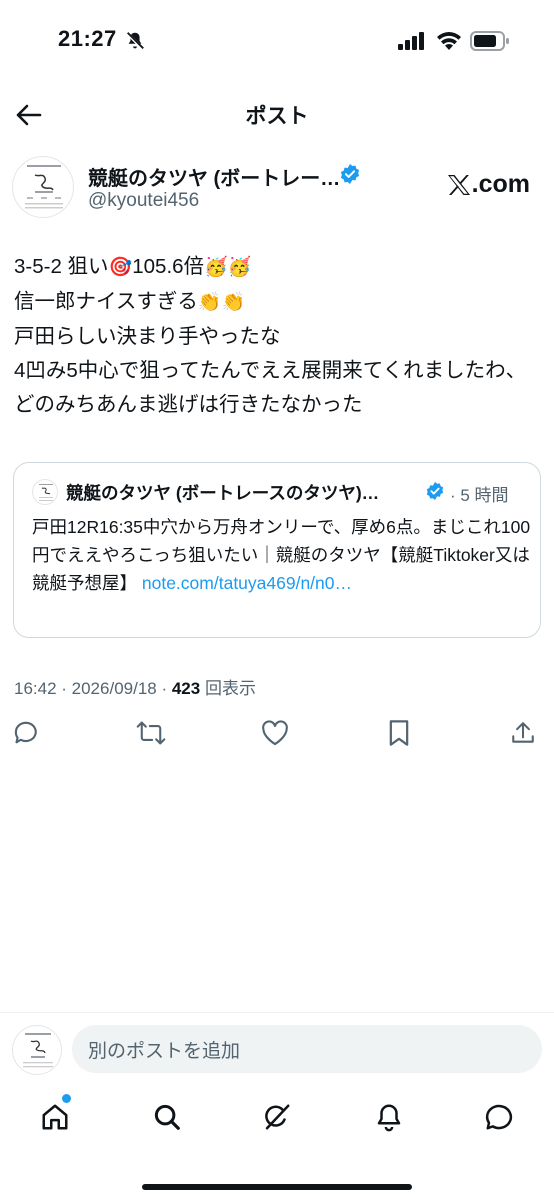  What do you see at coordinates (130, 301) in the screenshot?
I see `post-line: 信一郎ナイスすぎる👏👏` at bounding box center [130, 301].